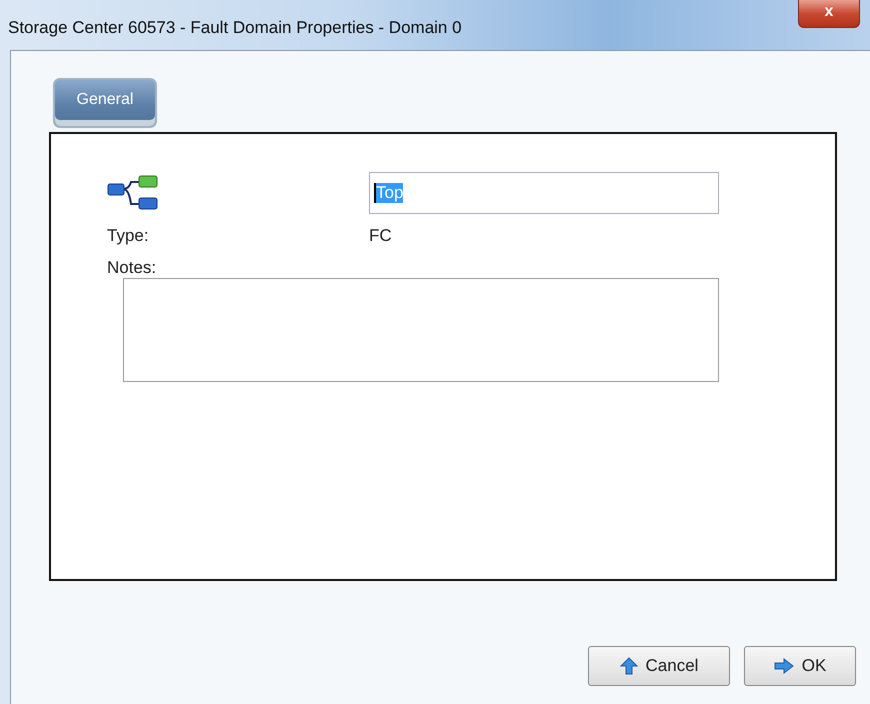  What do you see at coordinates (133, 193) in the screenshot?
I see `hierarchy-icon` at bounding box center [133, 193].